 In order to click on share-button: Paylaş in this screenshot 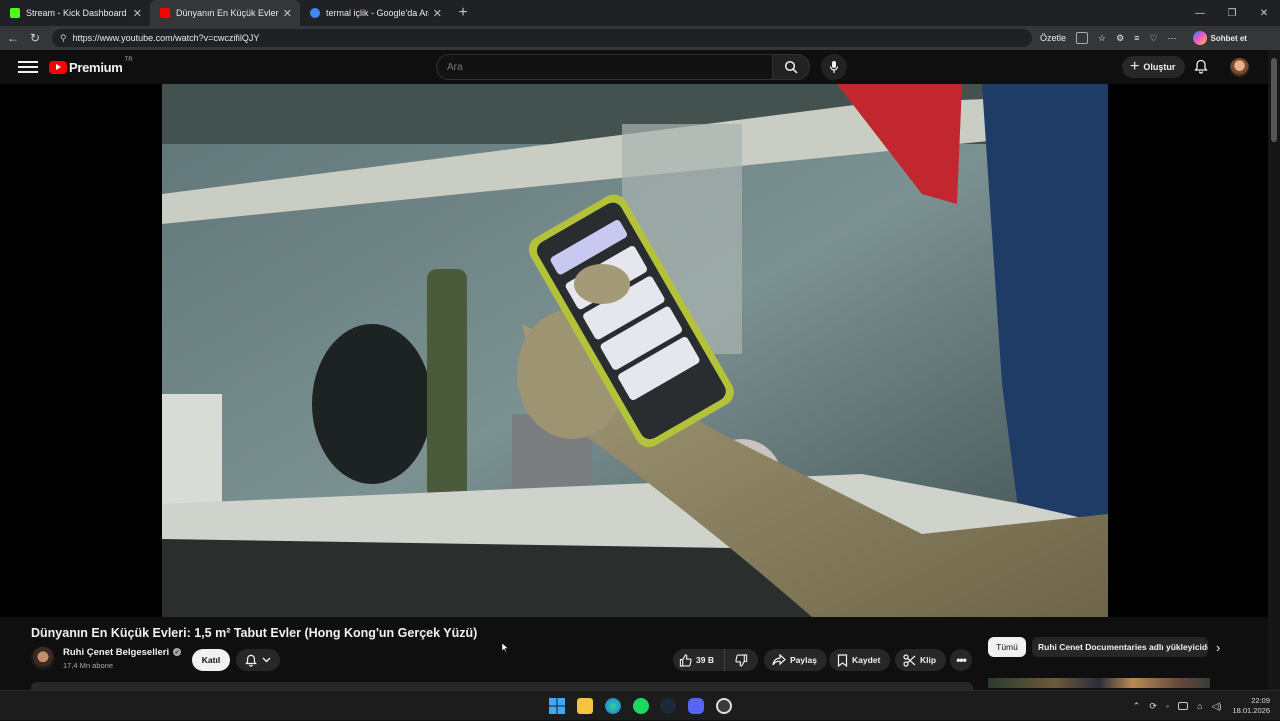, I will do `click(795, 660)`.